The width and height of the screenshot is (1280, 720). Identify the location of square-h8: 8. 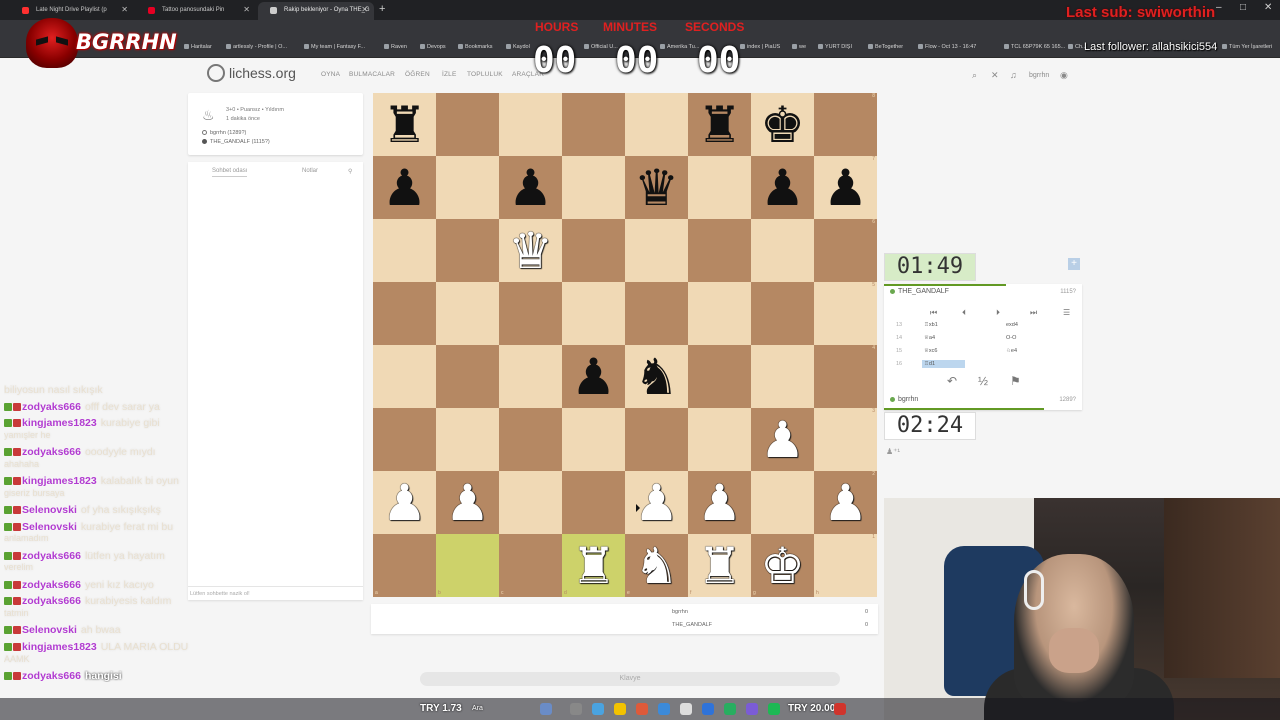
(845, 124).